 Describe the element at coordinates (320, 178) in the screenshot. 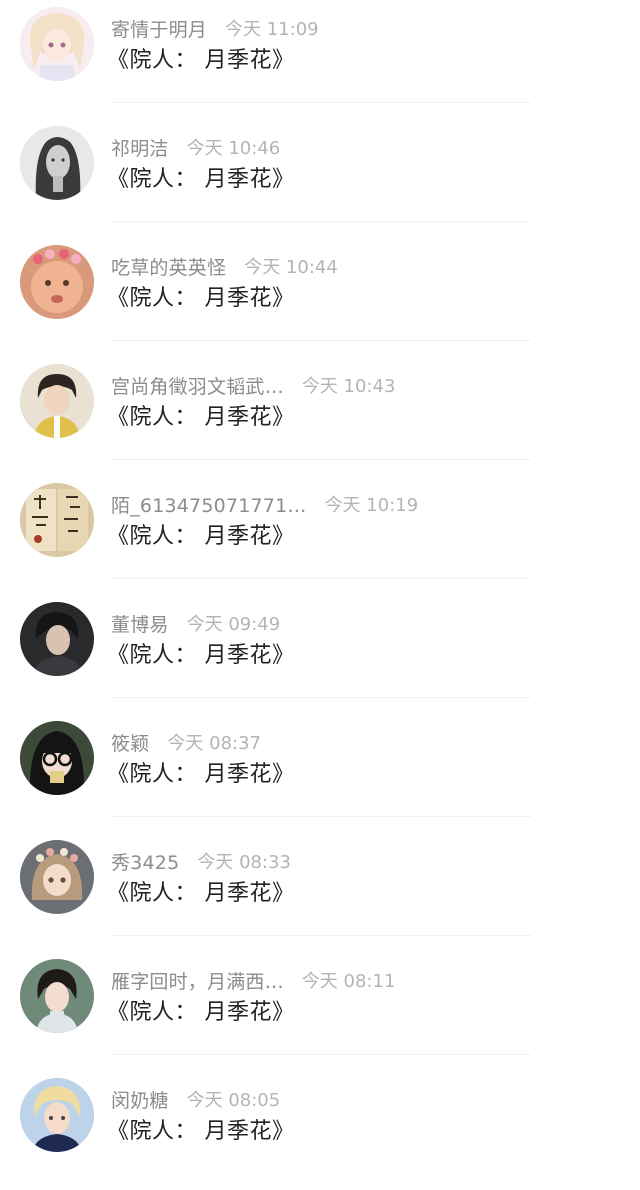

I see `comment-row: 祁明洁 今天 10:46 《院人： 月季花》` at that location.